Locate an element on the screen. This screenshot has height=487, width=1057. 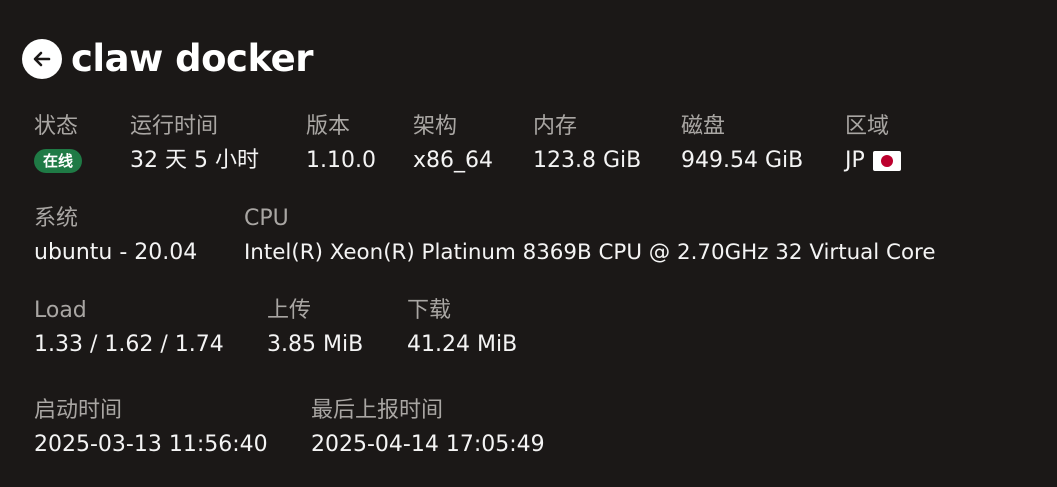
download-field: 下载 41.24 MiB is located at coordinates (462, 328).